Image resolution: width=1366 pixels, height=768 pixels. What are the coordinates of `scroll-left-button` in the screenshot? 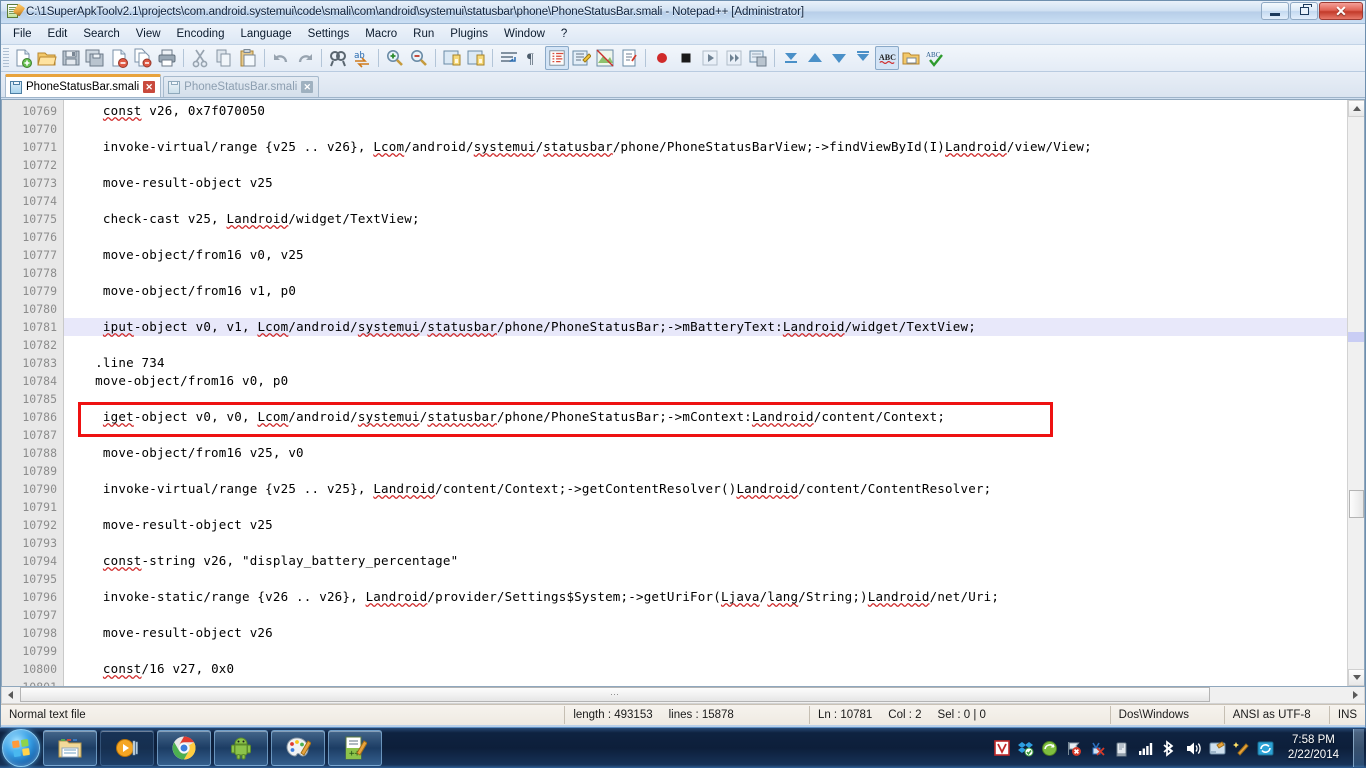 It's located at (10, 695).